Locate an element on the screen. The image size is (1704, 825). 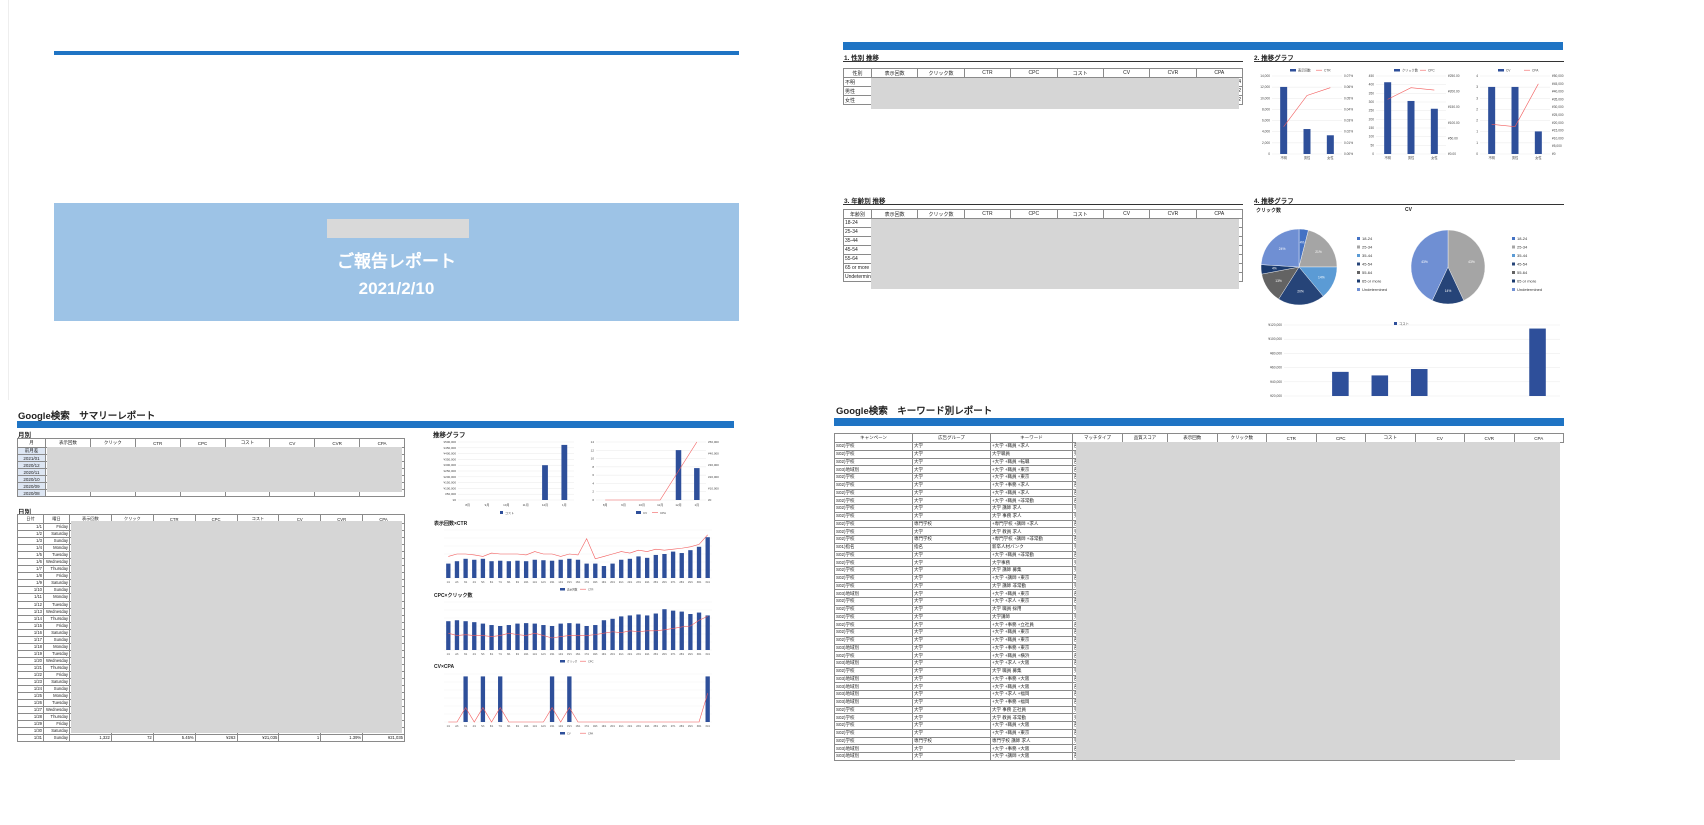
legend-label: 表示回数 is located at coordinates (1305, 70).